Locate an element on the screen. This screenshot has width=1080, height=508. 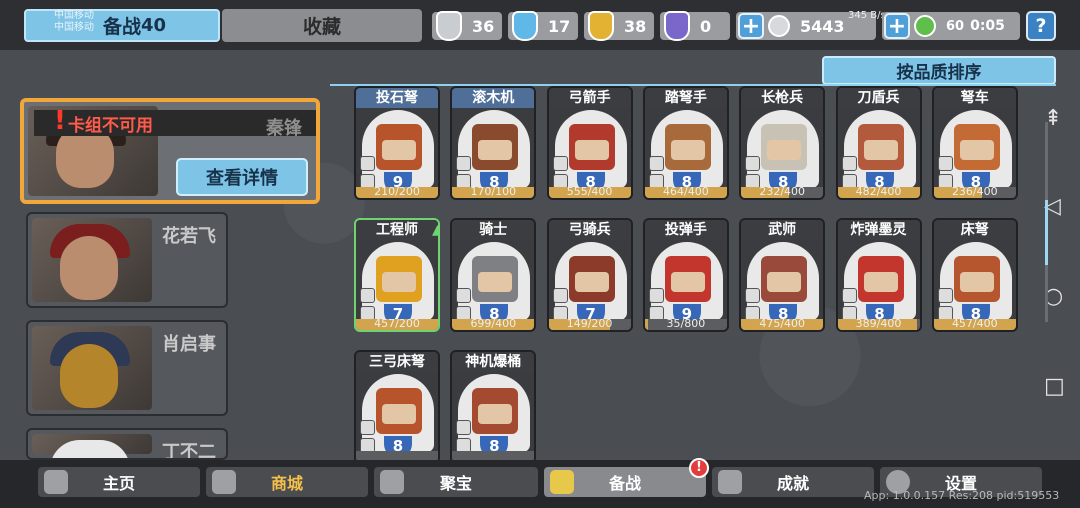
silver-shield-icon is located at coordinates (449, 26).